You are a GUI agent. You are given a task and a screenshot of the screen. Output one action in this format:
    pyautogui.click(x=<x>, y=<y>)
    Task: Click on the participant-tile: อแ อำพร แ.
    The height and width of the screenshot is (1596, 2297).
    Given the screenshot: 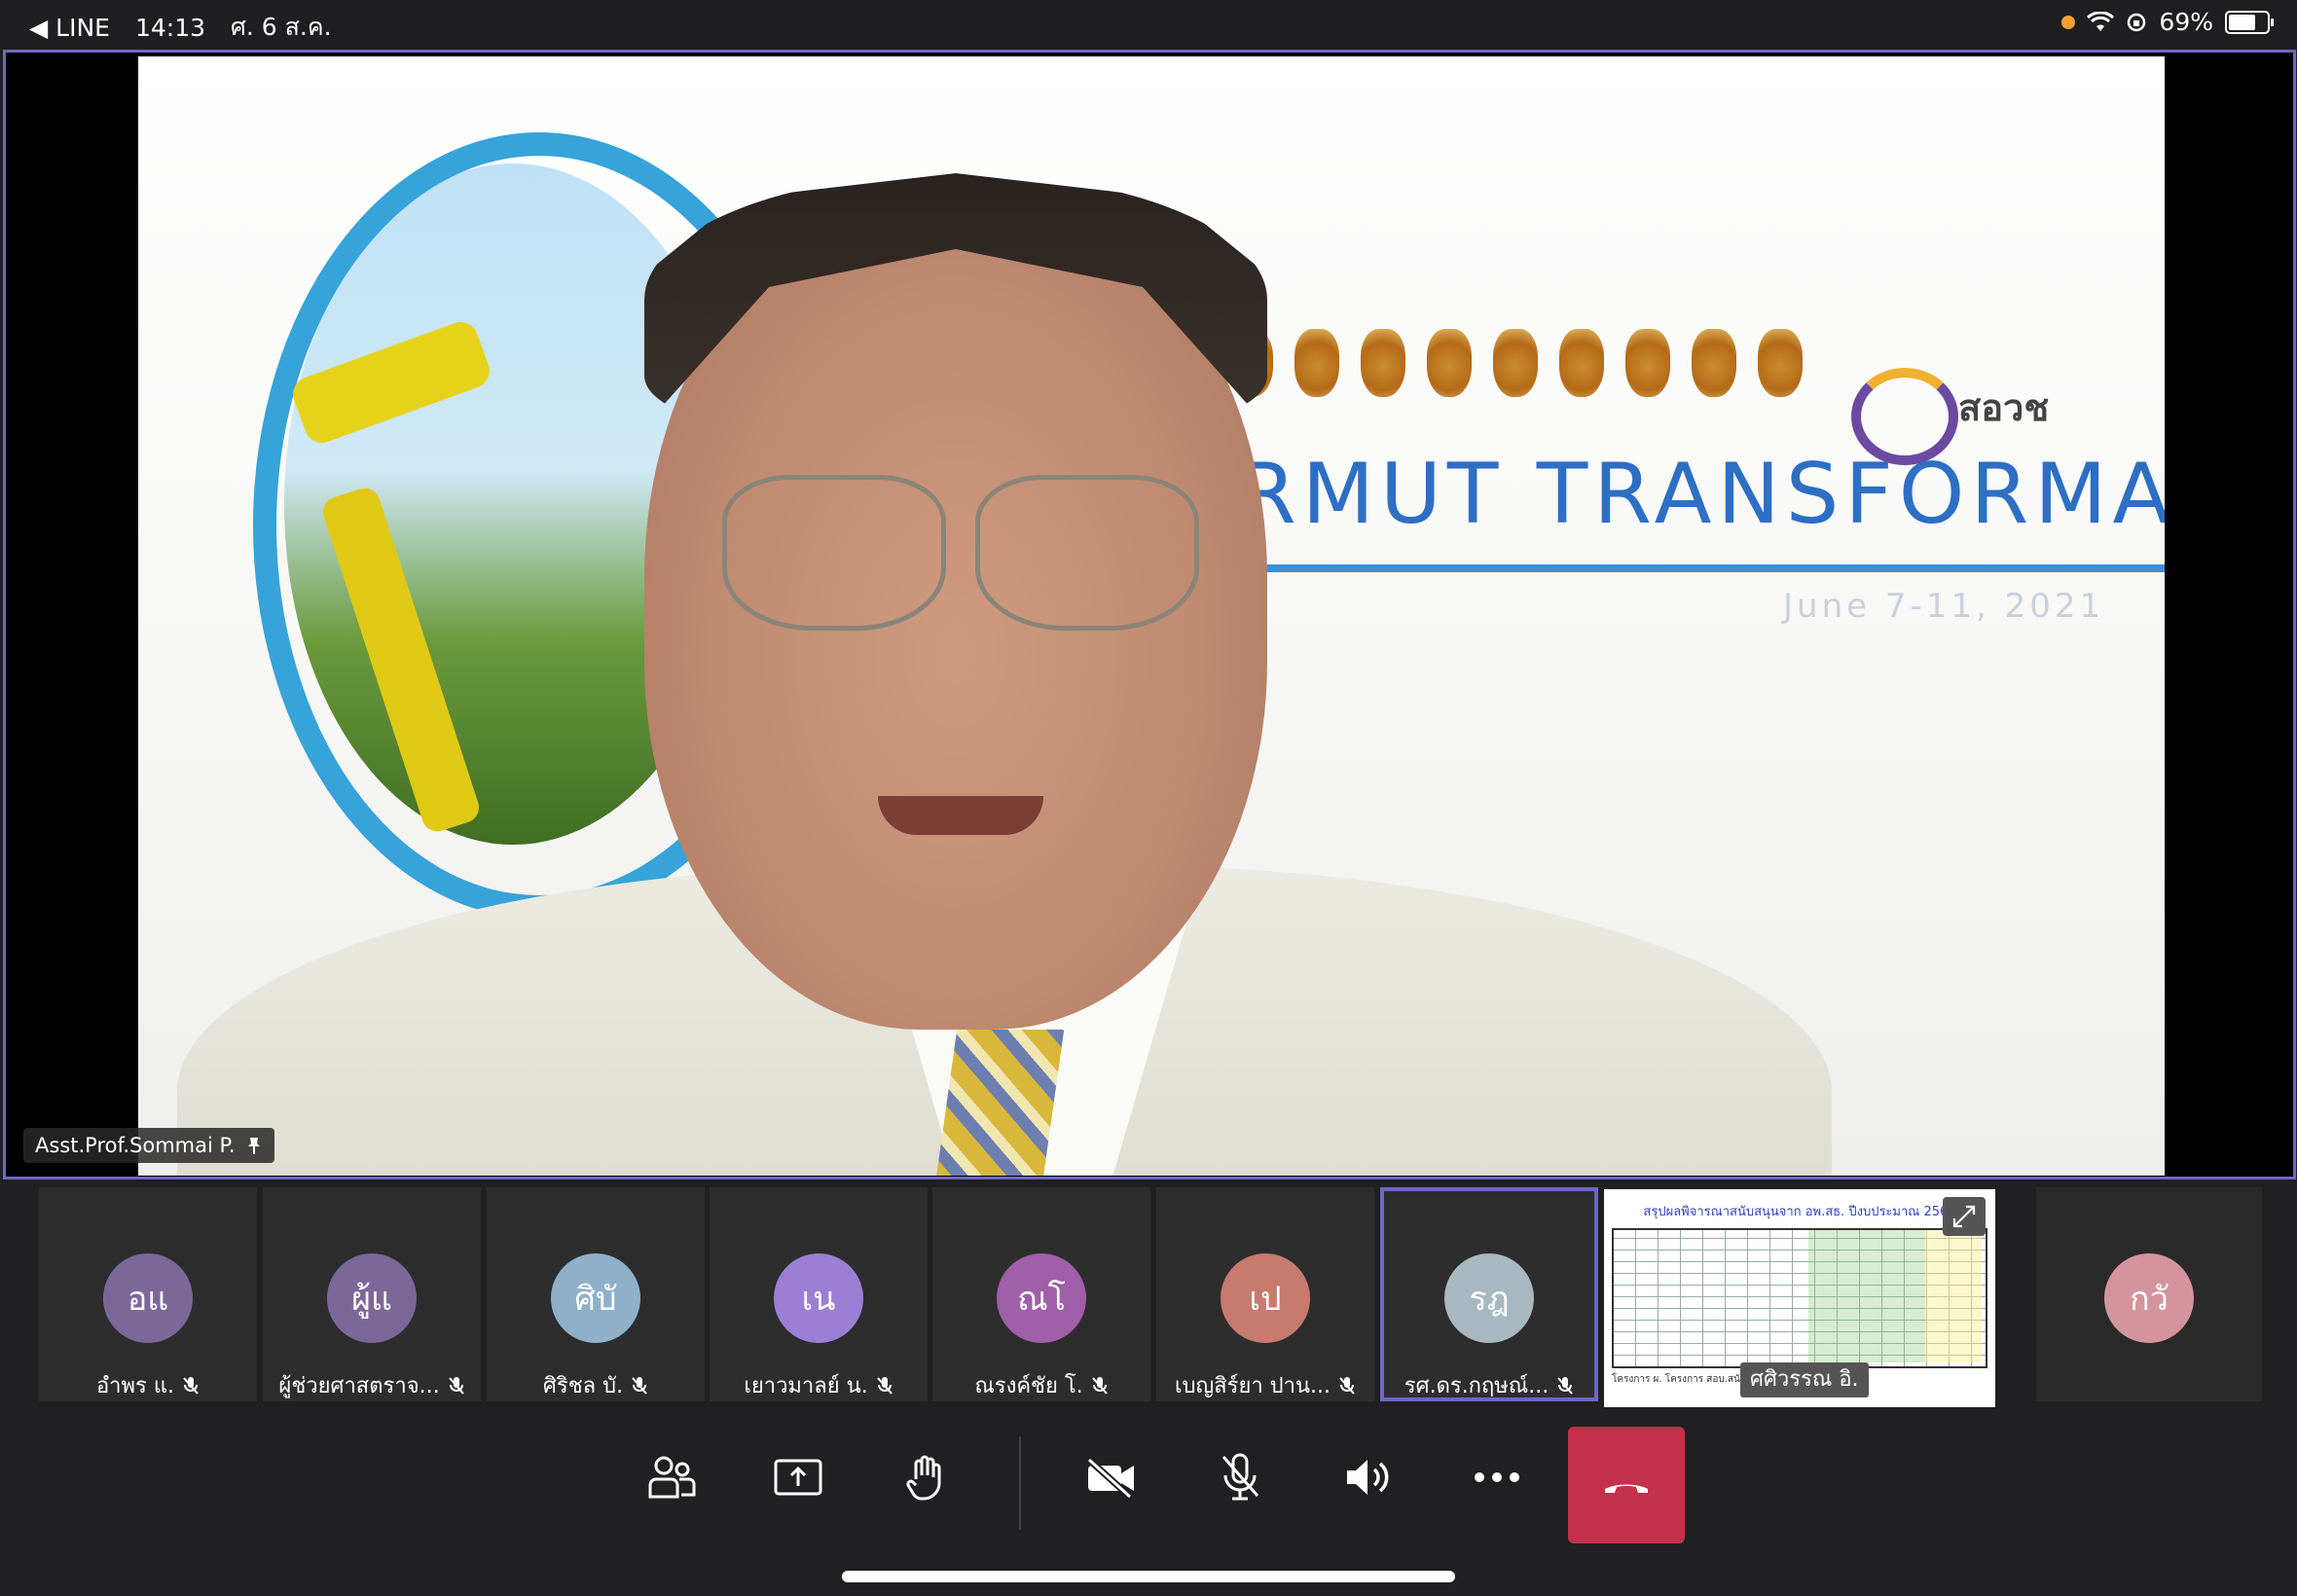 What is the action you would take?
    pyautogui.click(x=148, y=1294)
    